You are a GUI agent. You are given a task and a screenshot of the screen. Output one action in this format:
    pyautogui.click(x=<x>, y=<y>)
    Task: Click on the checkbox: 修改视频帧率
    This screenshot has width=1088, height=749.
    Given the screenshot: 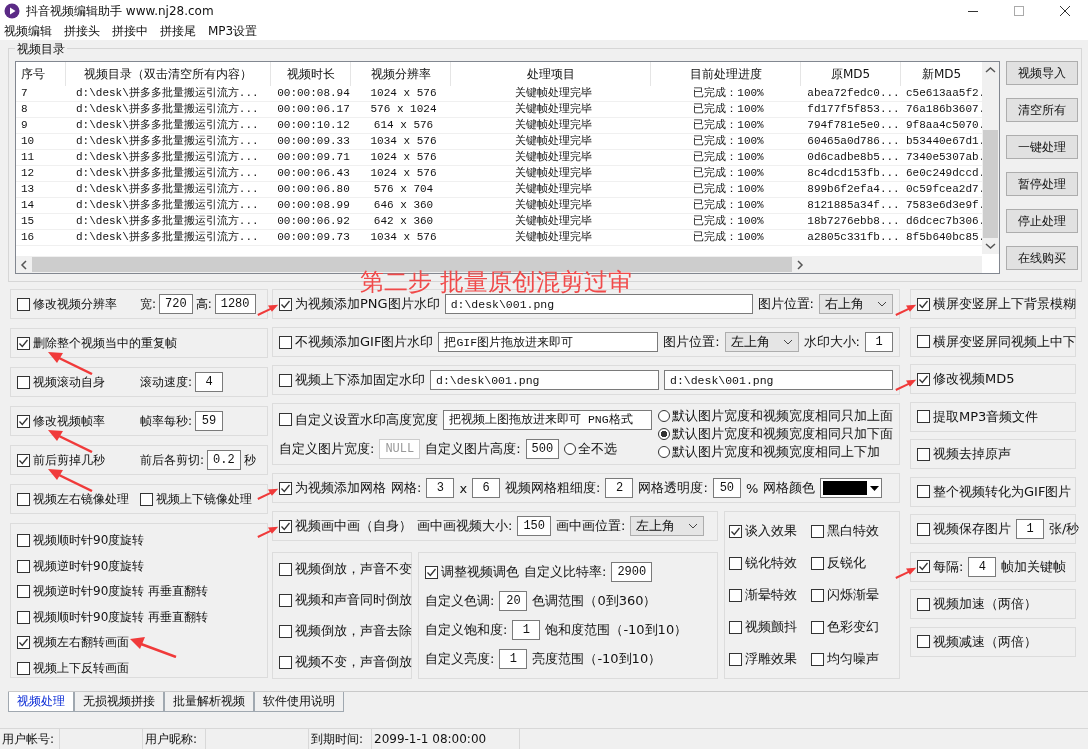 What is the action you would take?
    pyautogui.click(x=61, y=421)
    